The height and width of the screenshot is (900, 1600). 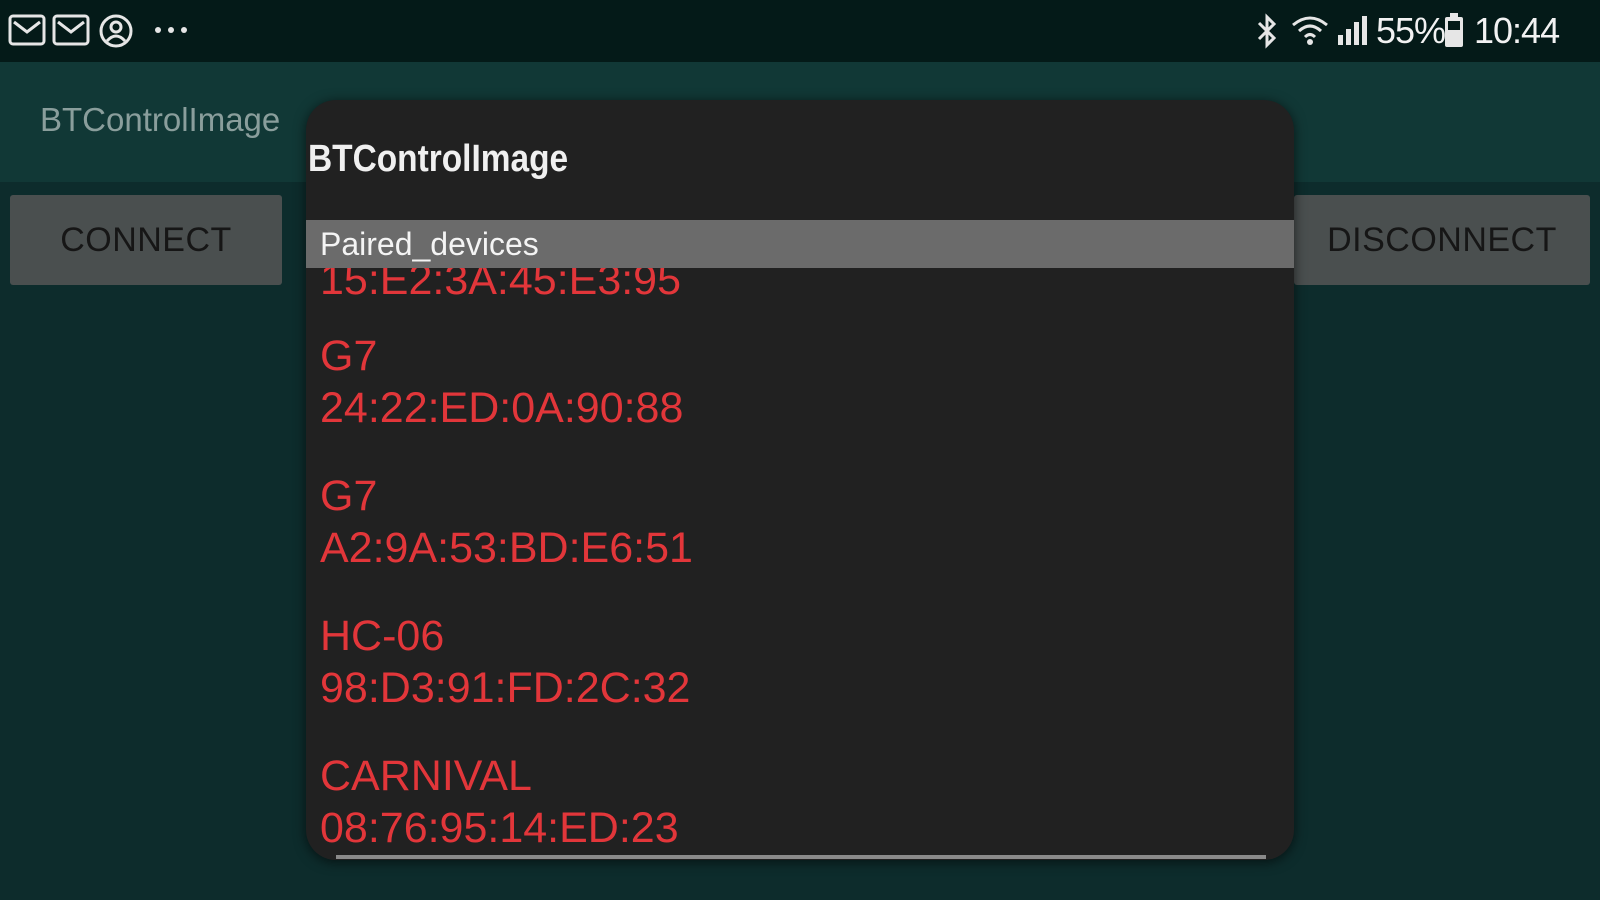 What do you see at coordinates (382, 636) in the screenshot?
I see `device-name: HC-06` at bounding box center [382, 636].